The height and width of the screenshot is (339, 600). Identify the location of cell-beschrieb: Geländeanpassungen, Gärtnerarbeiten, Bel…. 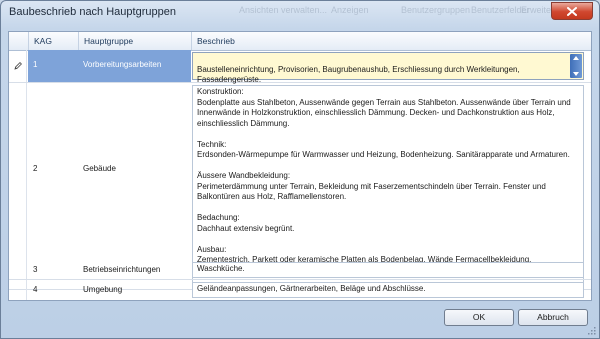
(388, 290).